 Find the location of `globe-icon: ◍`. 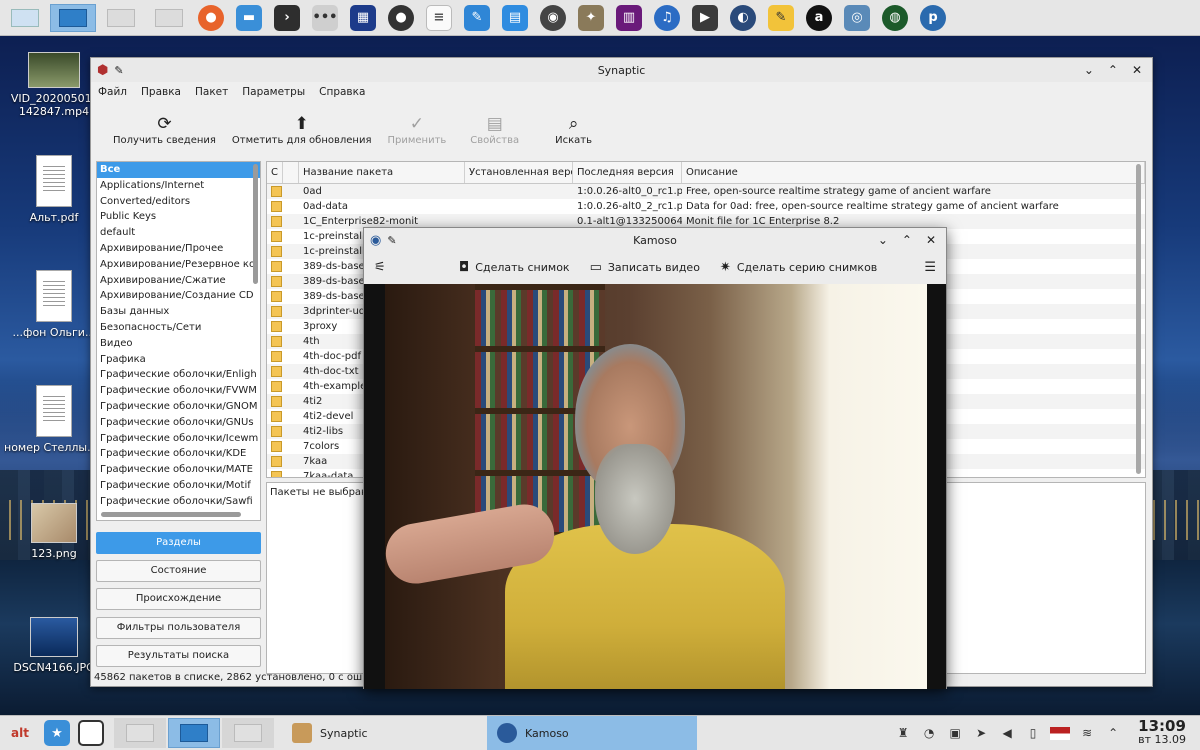

globe-icon: ◍ is located at coordinates (895, 17).